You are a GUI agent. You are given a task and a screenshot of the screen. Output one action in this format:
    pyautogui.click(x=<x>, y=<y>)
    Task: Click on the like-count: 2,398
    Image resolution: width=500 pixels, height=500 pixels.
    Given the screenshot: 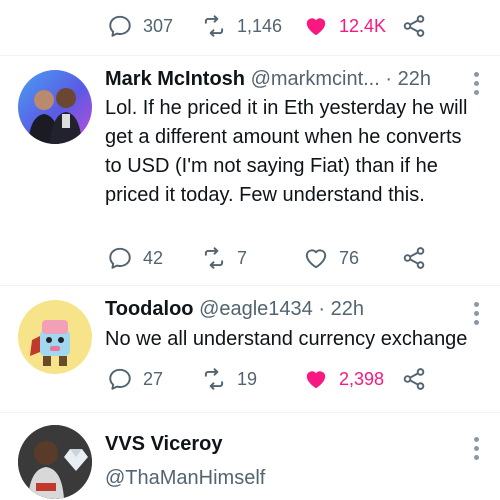 What is the action you would take?
    pyautogui.click(x=362, y=378)
    